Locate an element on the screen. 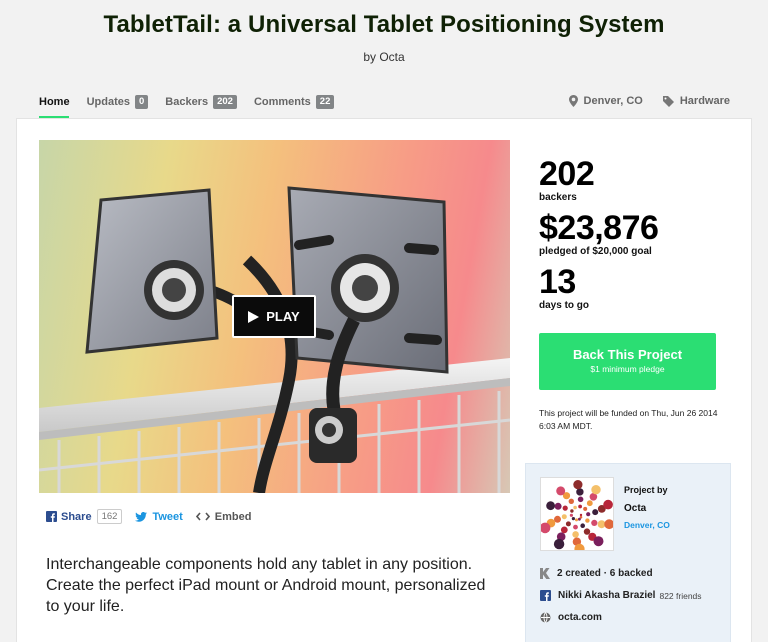 The width and height of the screenshot is (768, 642). play-button: PLAY is located at coordinates (274, 316).